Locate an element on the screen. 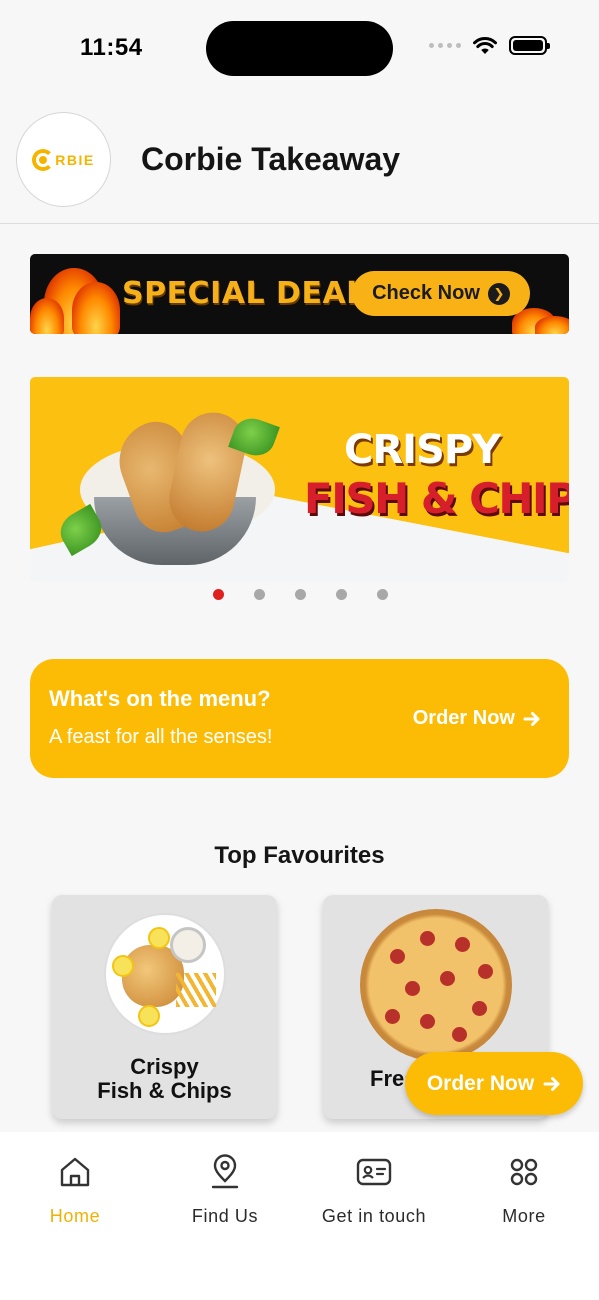 Image resolution: width=599 pixels, height=1300 pixels. wifi-icon is located at coordinates (485, 45).